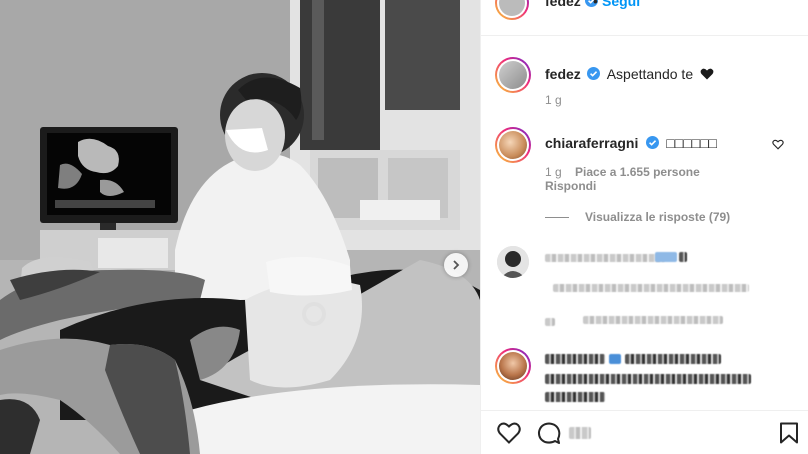 The height and width of the screenshot is (454, 808). Describe the element at coordinates (513, 75) in the screenshot. I see `caption-avatar` at that location.